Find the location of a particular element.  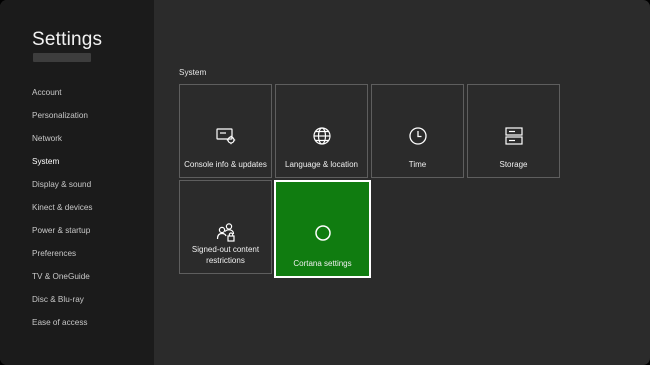

sidebar-item-personalization: Personalization is located at coordinates (62, 120).